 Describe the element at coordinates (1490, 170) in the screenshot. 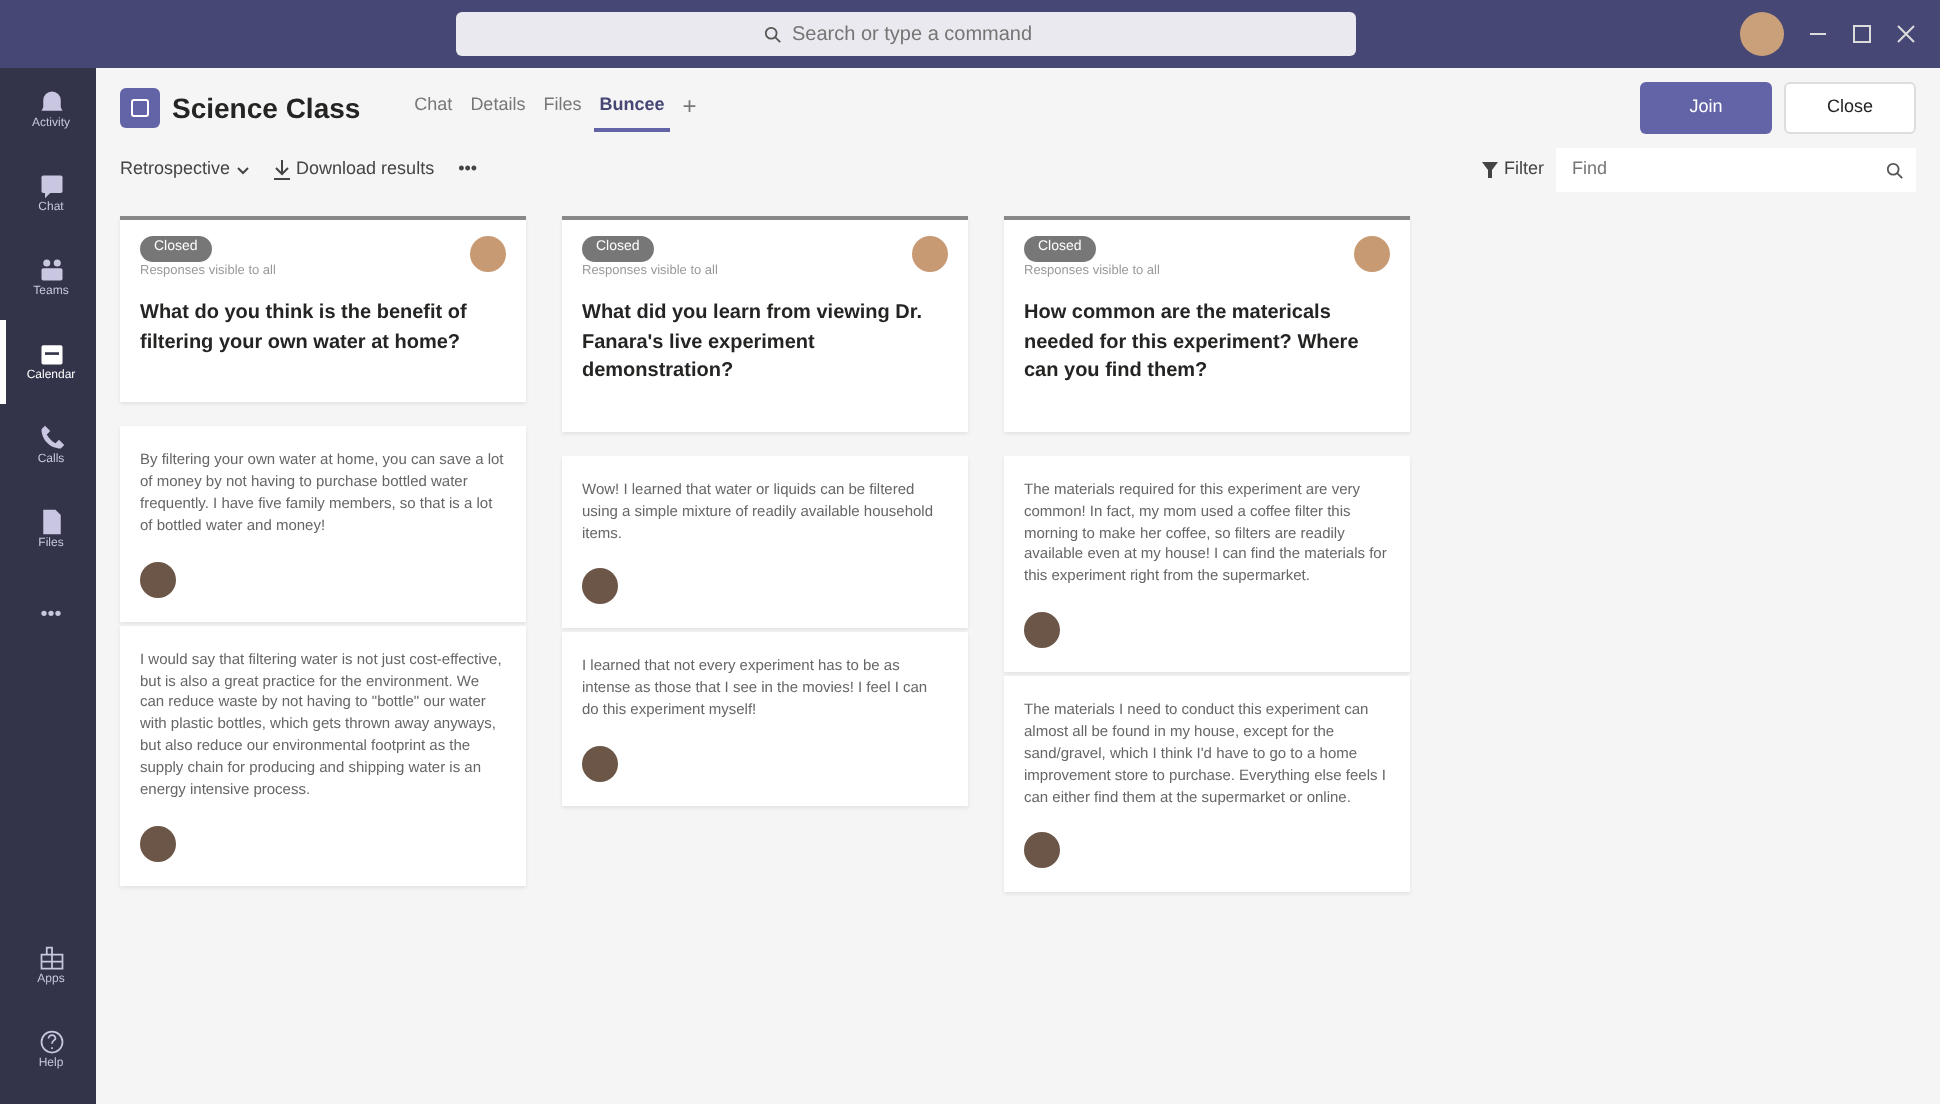

I see `filter-icon` at that location.